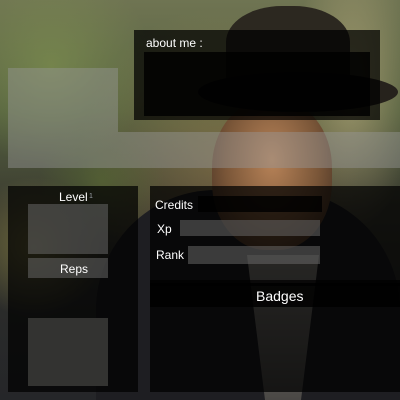 This screenshot has width=400, height=400. What do you see at coordinates (250, 228) in the screenshot?
I see `xp-bar` at bounding box center [250, 228].